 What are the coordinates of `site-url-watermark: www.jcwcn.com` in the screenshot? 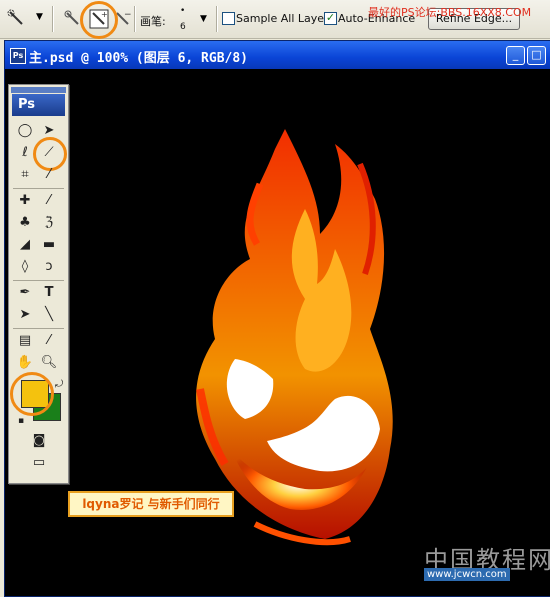 It's located at (467, 574).